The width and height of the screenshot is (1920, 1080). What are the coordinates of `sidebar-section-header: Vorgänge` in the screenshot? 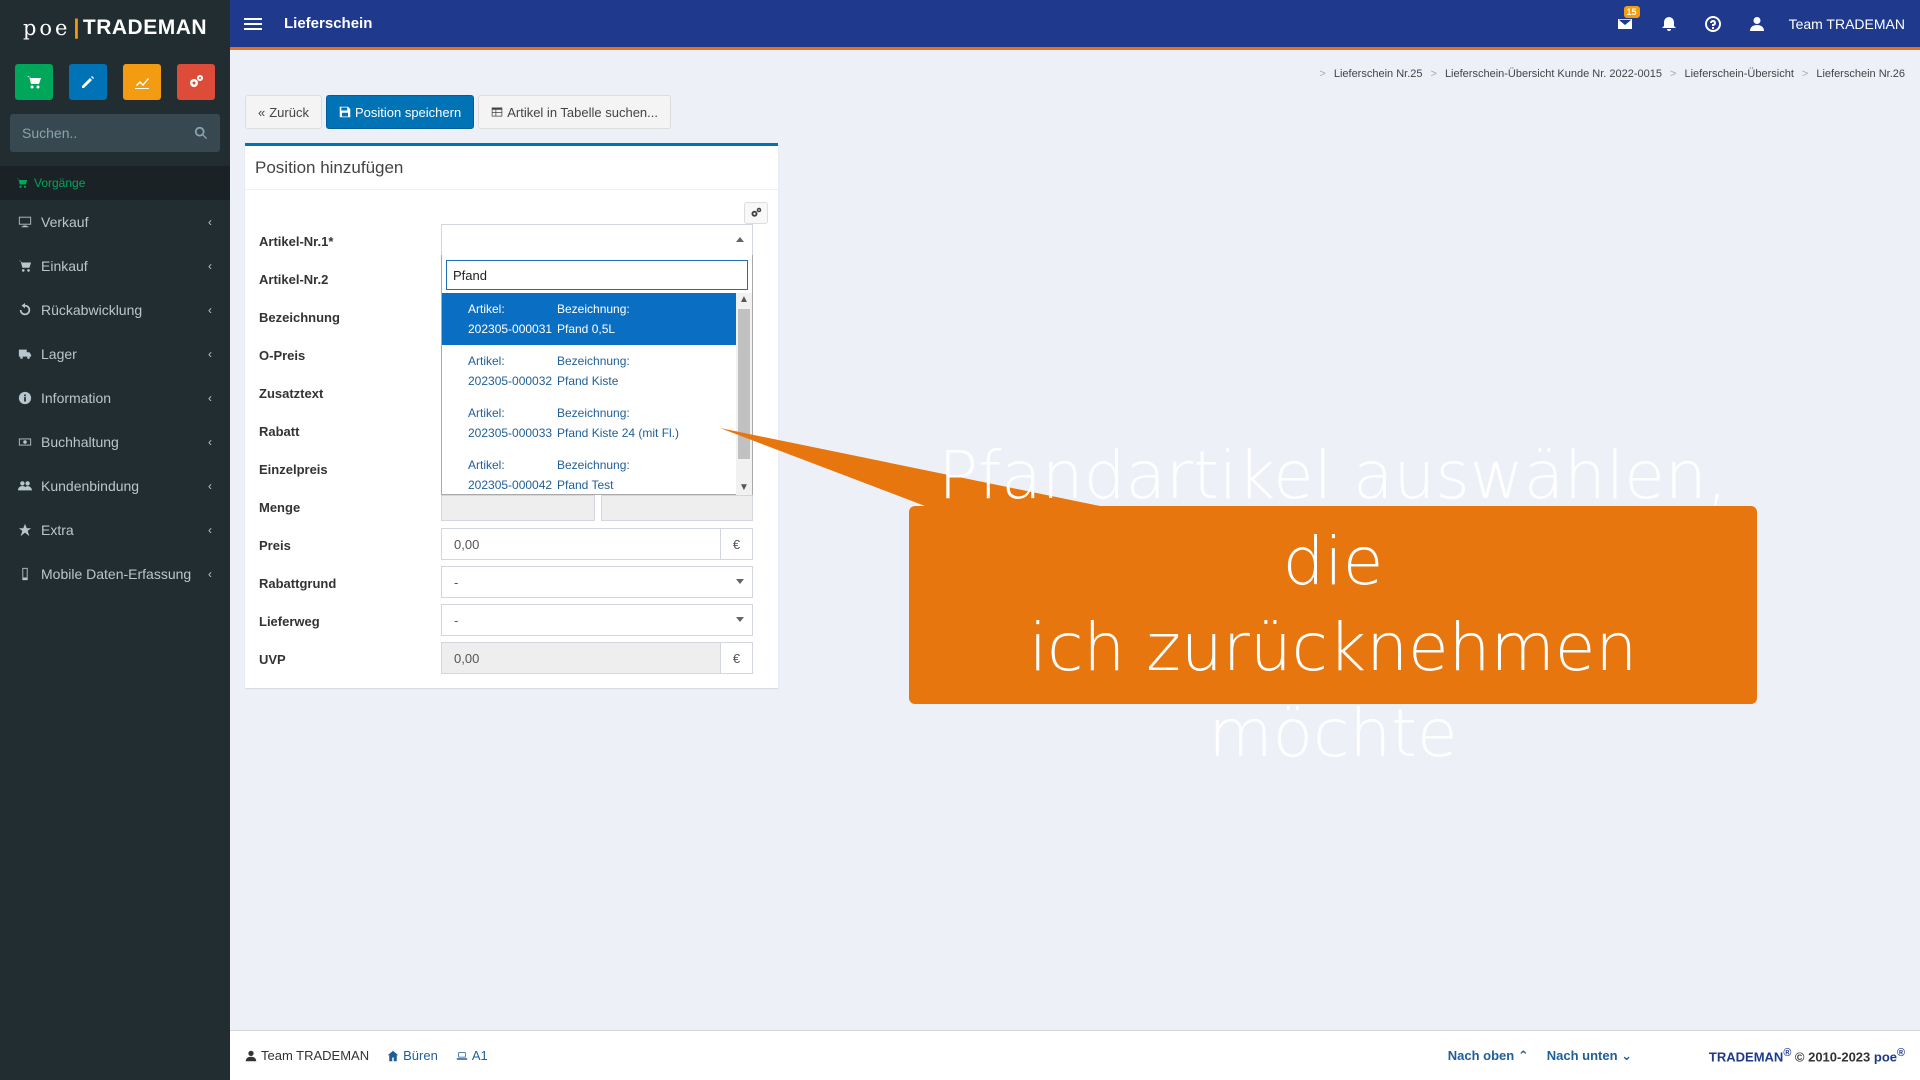 It's located at (115, 183).